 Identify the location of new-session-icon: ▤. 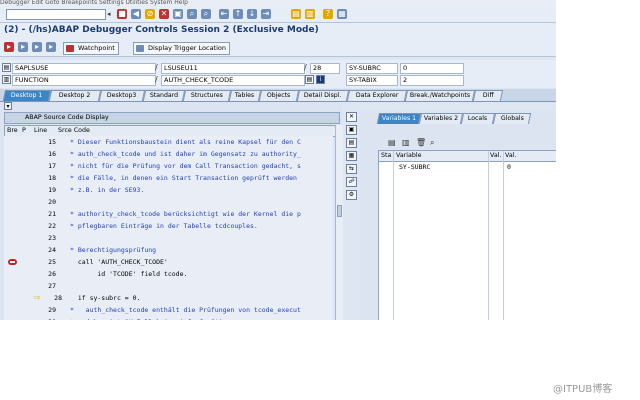
(296, 14).